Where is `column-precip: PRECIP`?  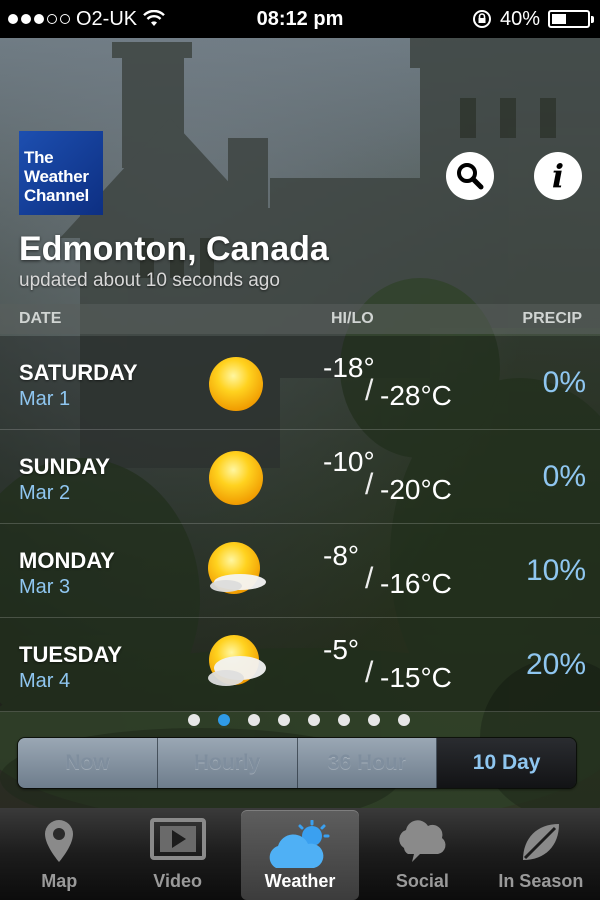
column-precip: PRECIP is located at coordinates (552, 318).